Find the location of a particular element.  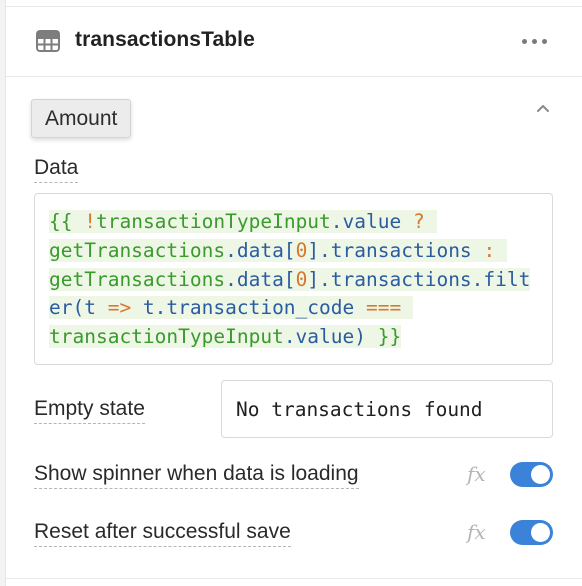

data-label: Data is located at coordinates (56, 169).